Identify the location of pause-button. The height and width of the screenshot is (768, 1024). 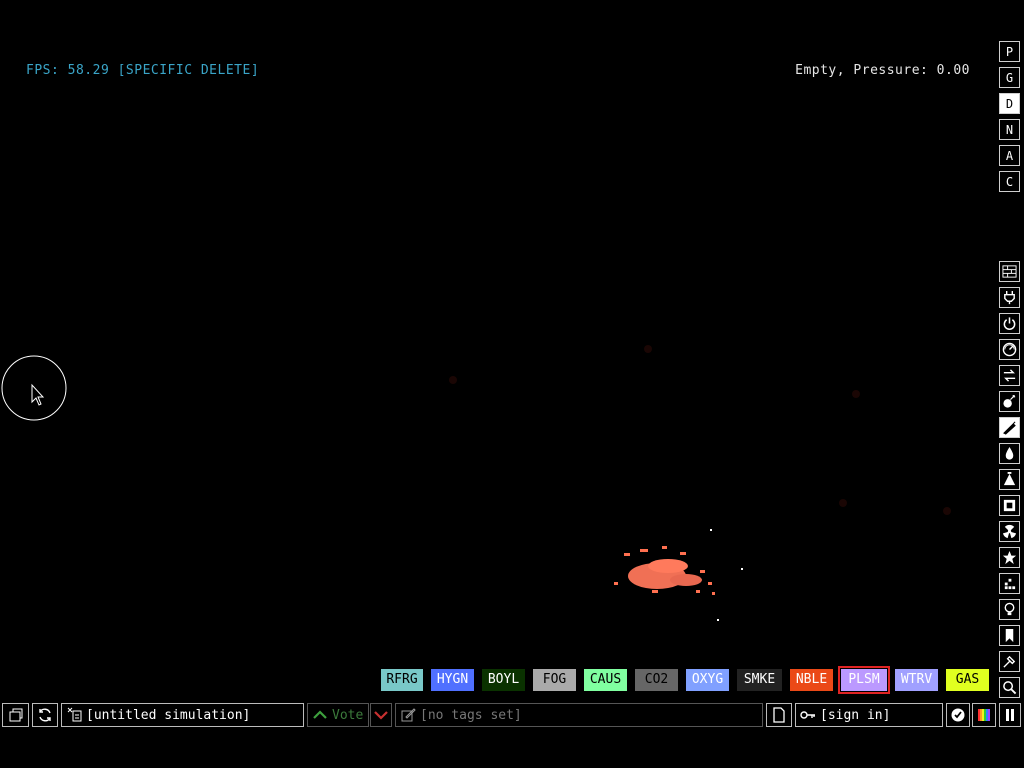
(1010, 715).